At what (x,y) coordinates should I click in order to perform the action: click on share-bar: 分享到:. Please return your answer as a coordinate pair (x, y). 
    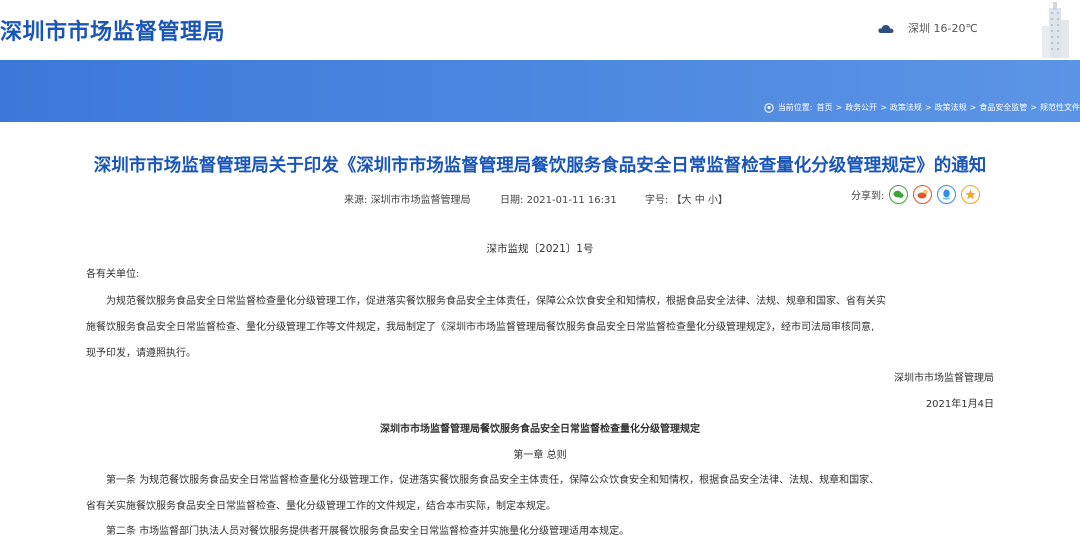
    Looking at the image, I should click on (916, 194).